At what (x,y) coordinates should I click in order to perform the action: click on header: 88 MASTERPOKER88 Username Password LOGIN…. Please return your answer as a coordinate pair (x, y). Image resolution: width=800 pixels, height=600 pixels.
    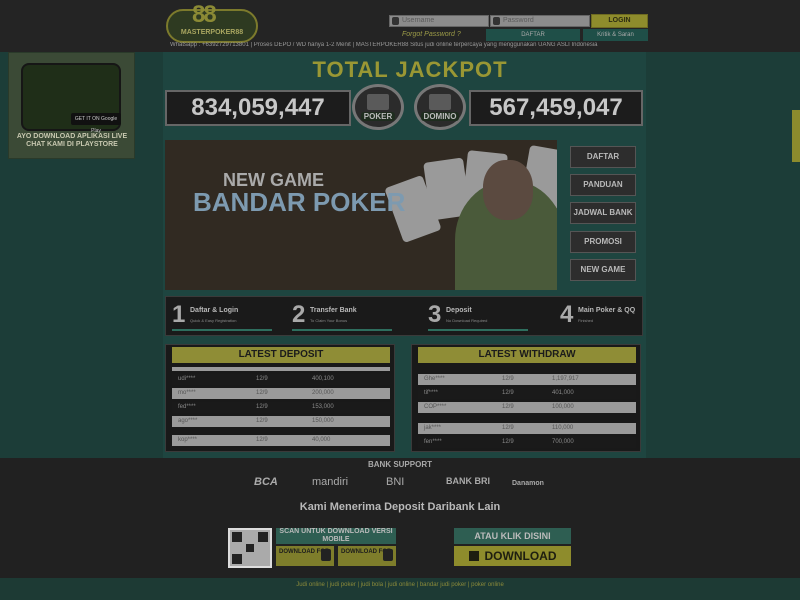
    Looking at the image, I should click on (400, 26).